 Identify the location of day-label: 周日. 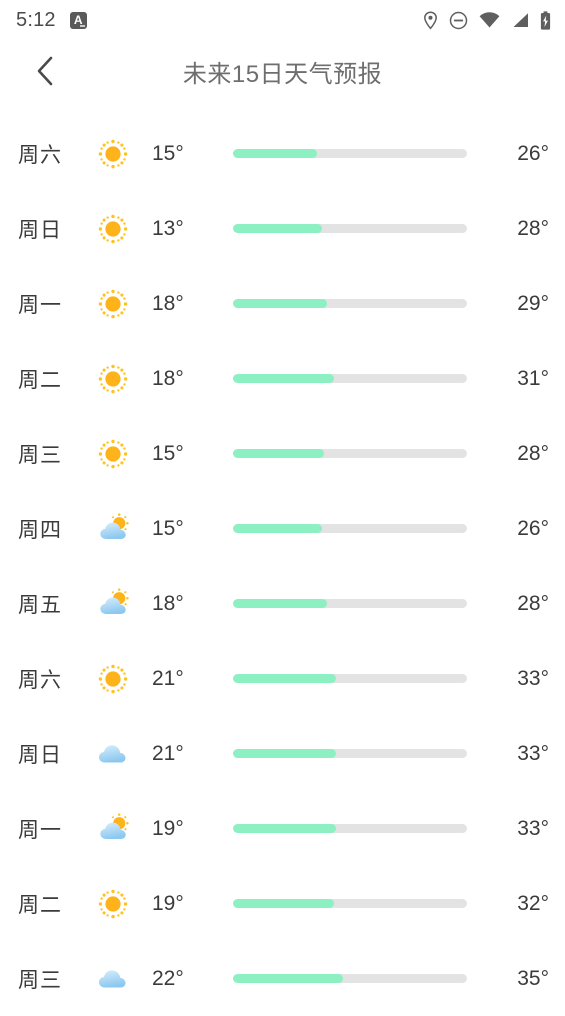
(40, 230).